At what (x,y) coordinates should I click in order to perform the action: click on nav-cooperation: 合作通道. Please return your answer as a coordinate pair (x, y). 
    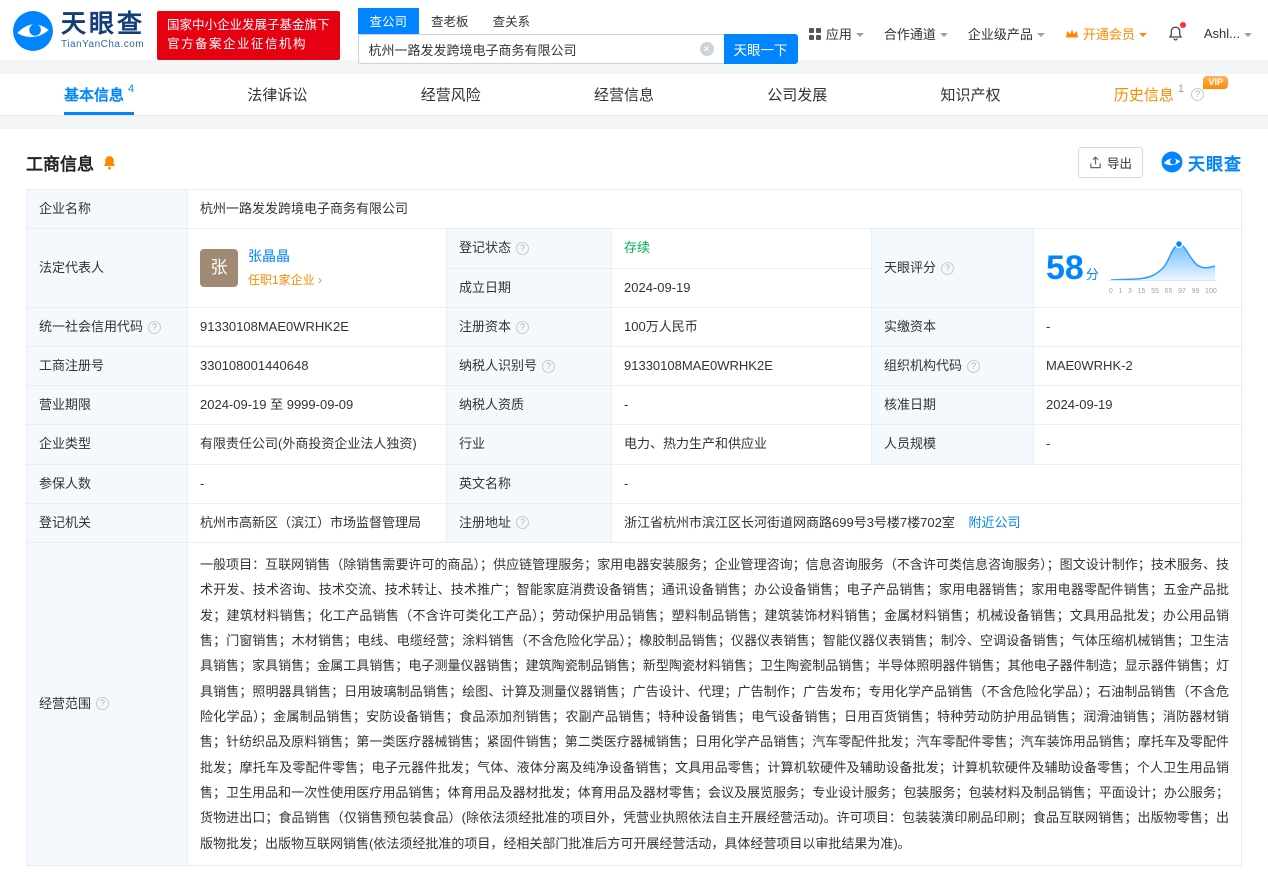
    Looking at the image, I should click on (916, 33).